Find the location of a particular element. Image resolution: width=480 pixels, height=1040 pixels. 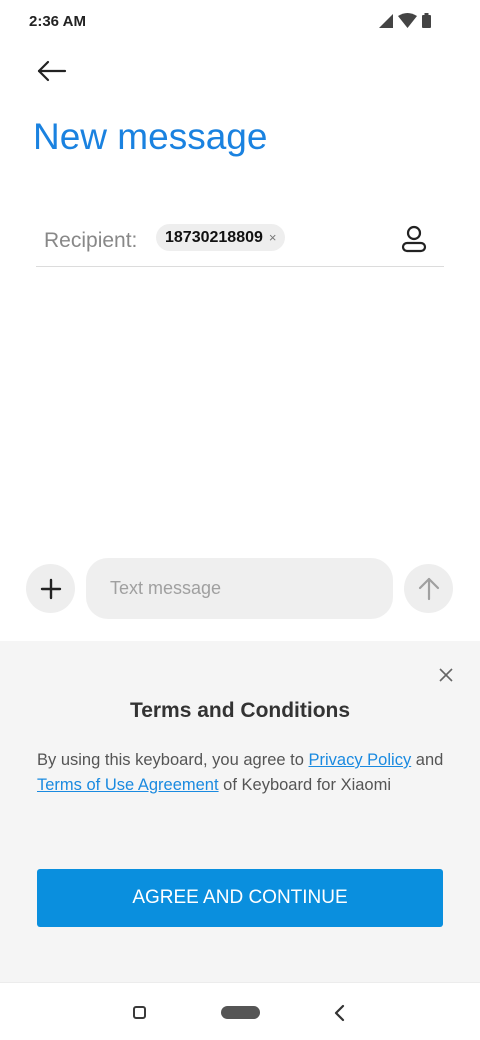

wifi-icon is located at coordinates (407, 20).